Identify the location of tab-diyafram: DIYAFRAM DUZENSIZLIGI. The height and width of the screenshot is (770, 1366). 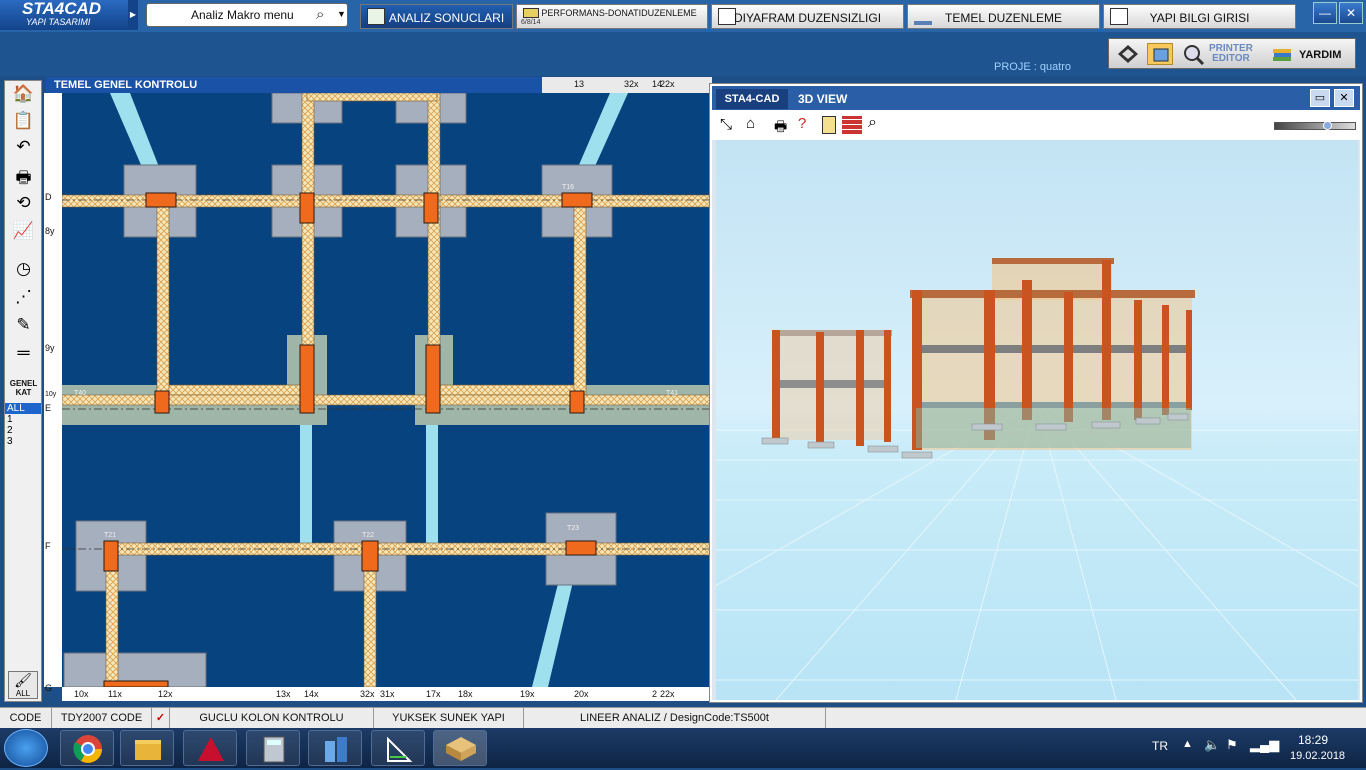
(807, 16).